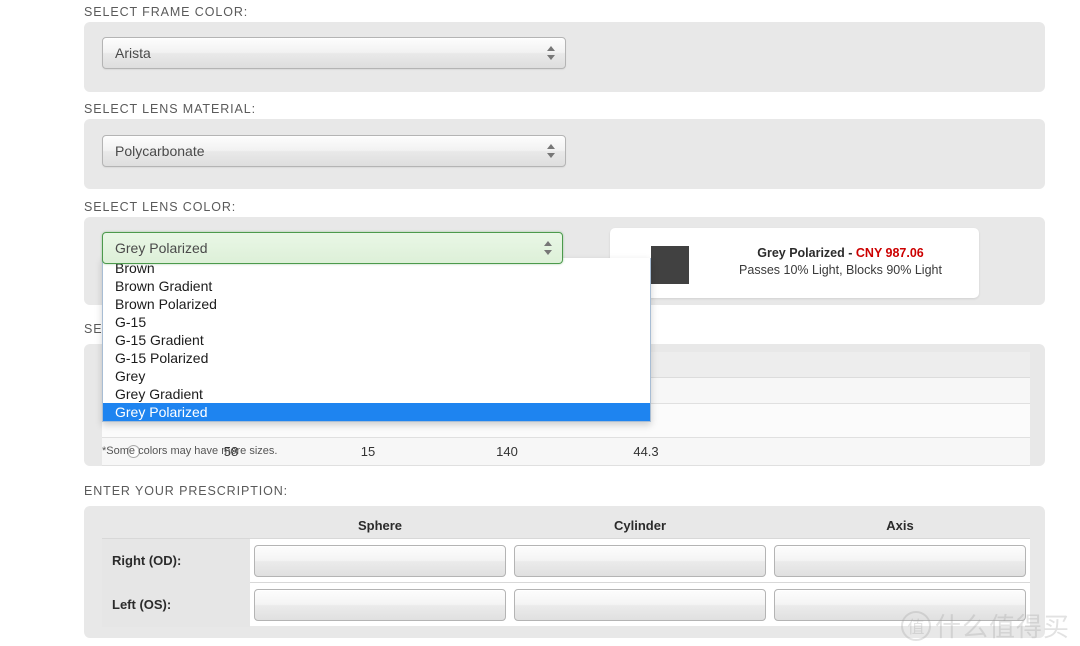  Describe the element at coordinates (889, 253) in the screenshot. I see `lens-color-price: CNY 987.06` at that location.